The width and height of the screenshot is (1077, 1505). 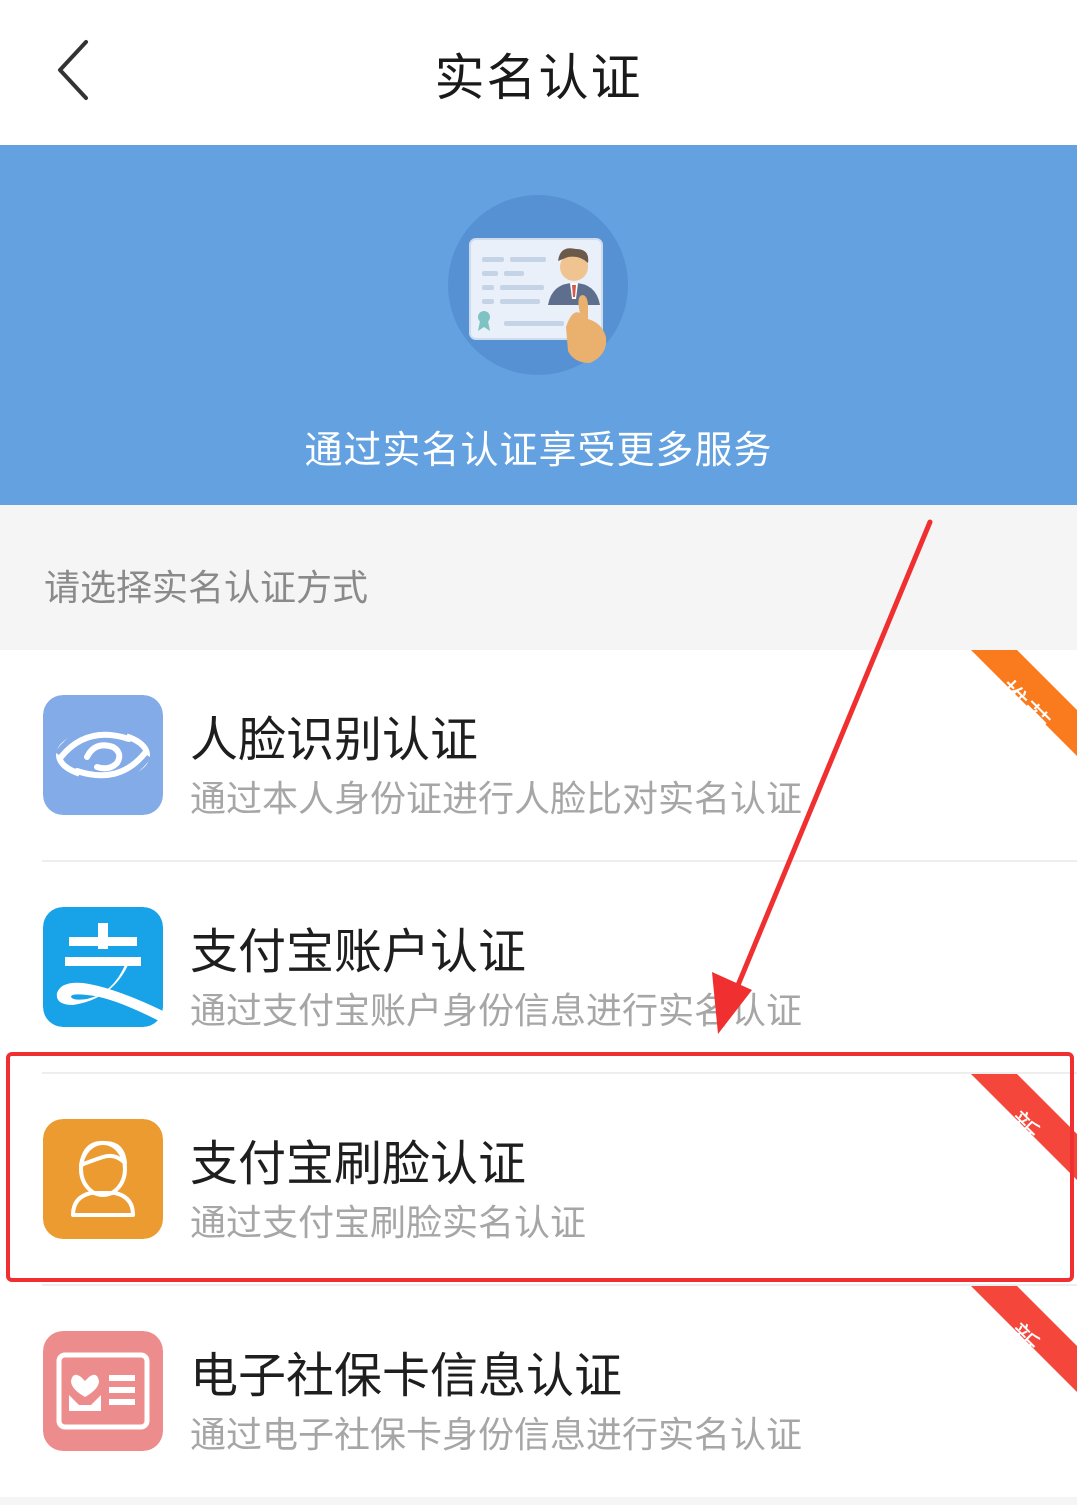 What do you see at coordinates (334, 740) in the screenshot?
I see `item-title: 人脸识别认证` at bounding box center [334, 740].